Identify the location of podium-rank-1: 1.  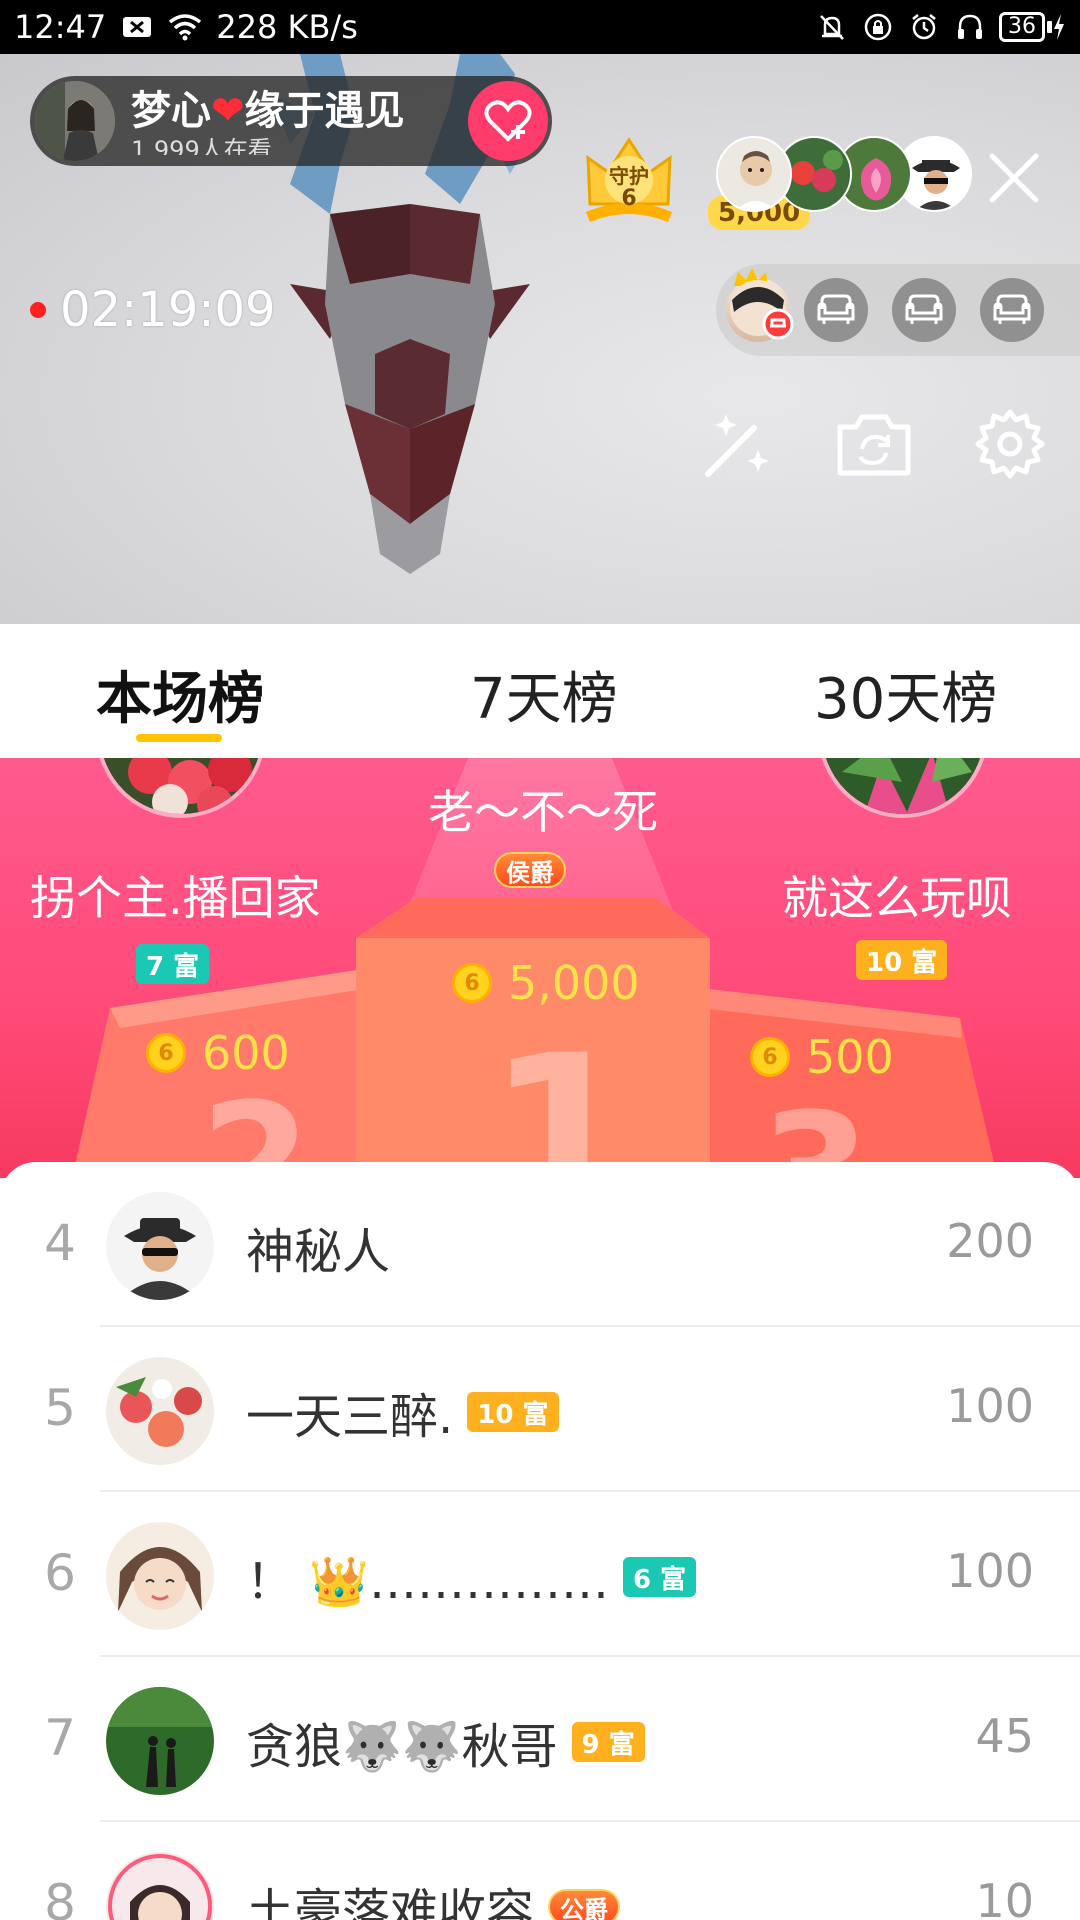
(563, 1093).